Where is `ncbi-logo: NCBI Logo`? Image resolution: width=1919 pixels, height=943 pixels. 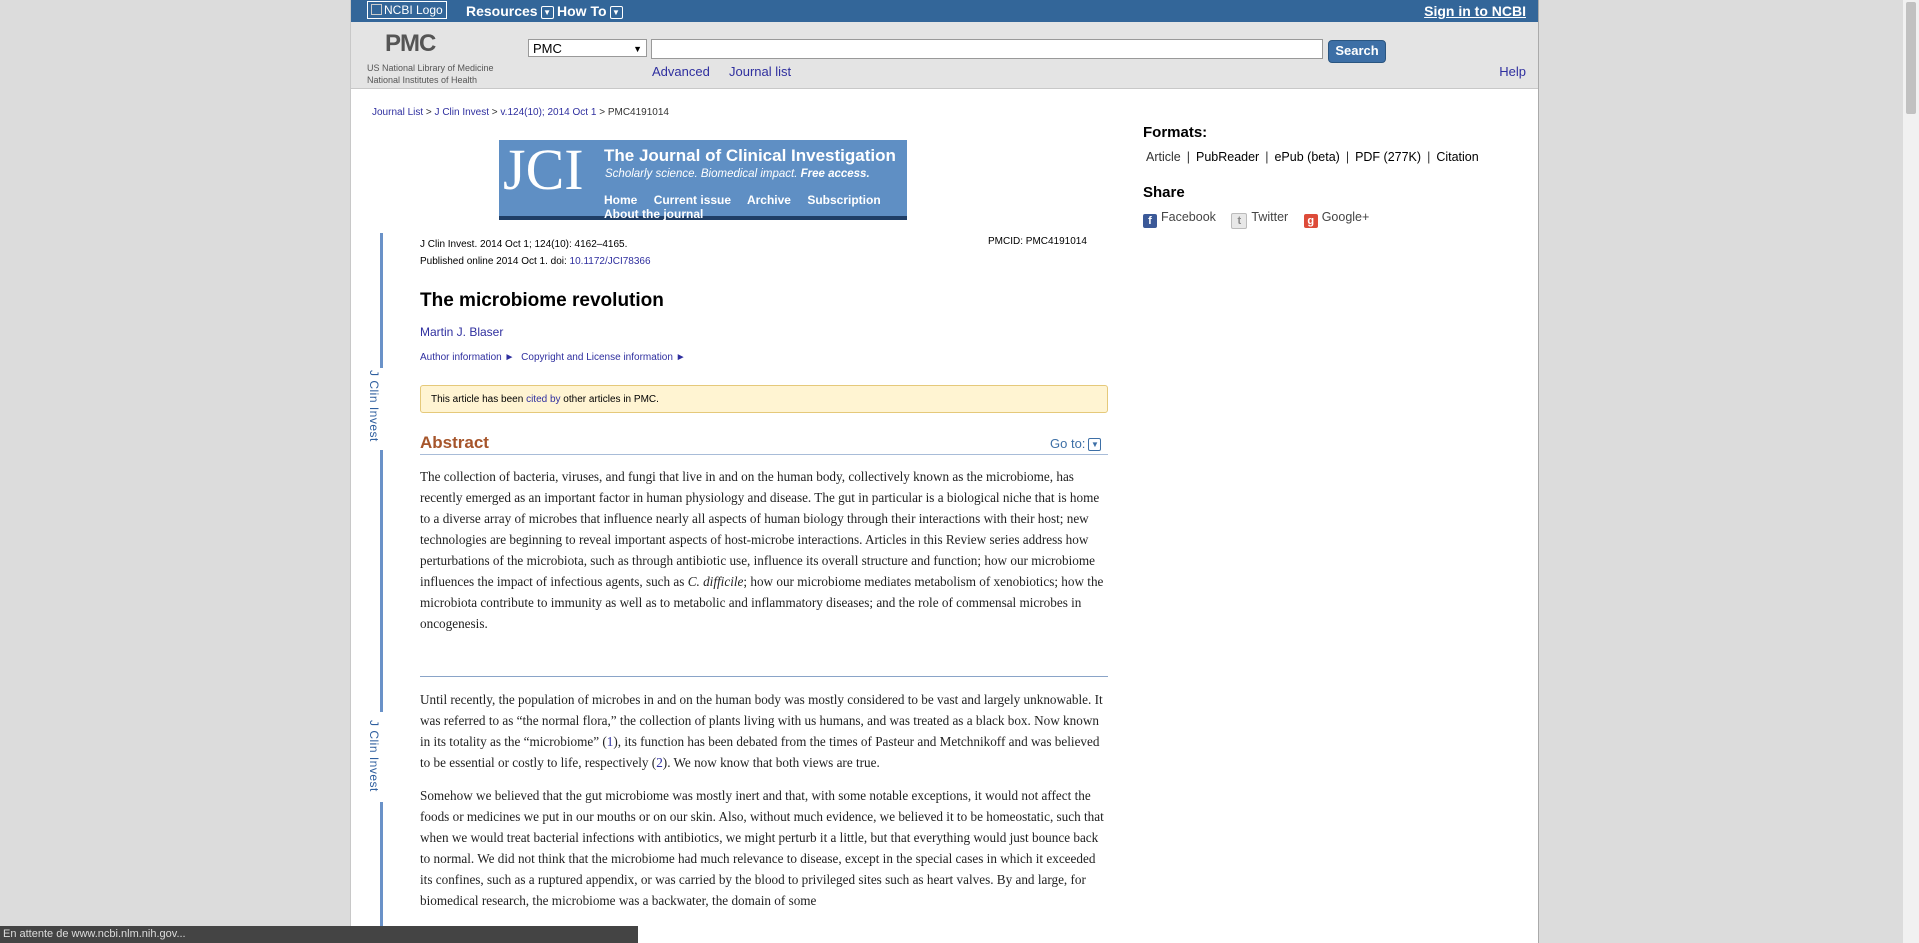 ncbi-logo: NCBI Logo is located at coordinates (407, 10).